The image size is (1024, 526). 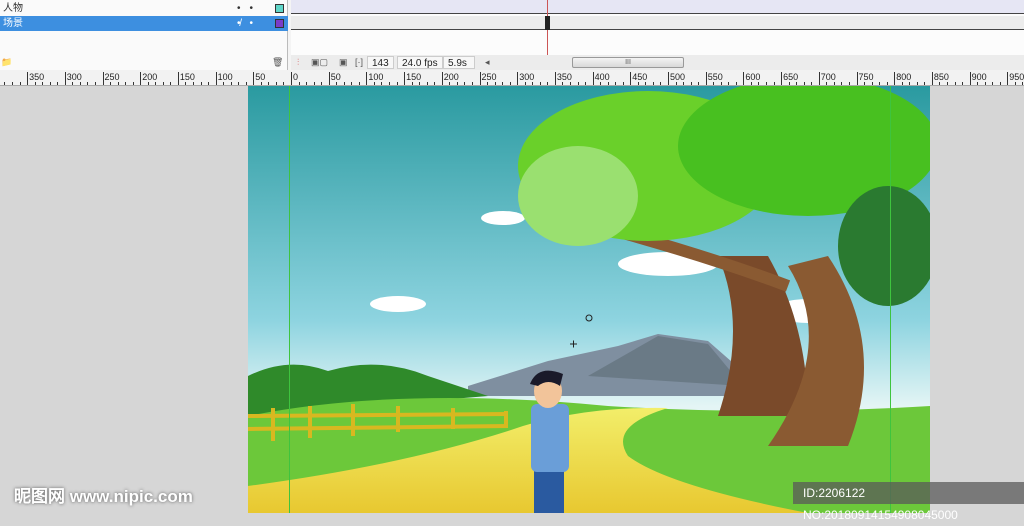 What do you see at coordinates (144, 23) in the screenshot?
I see `layer-scene: 场景 / ••` at bounding box center [144, 23].